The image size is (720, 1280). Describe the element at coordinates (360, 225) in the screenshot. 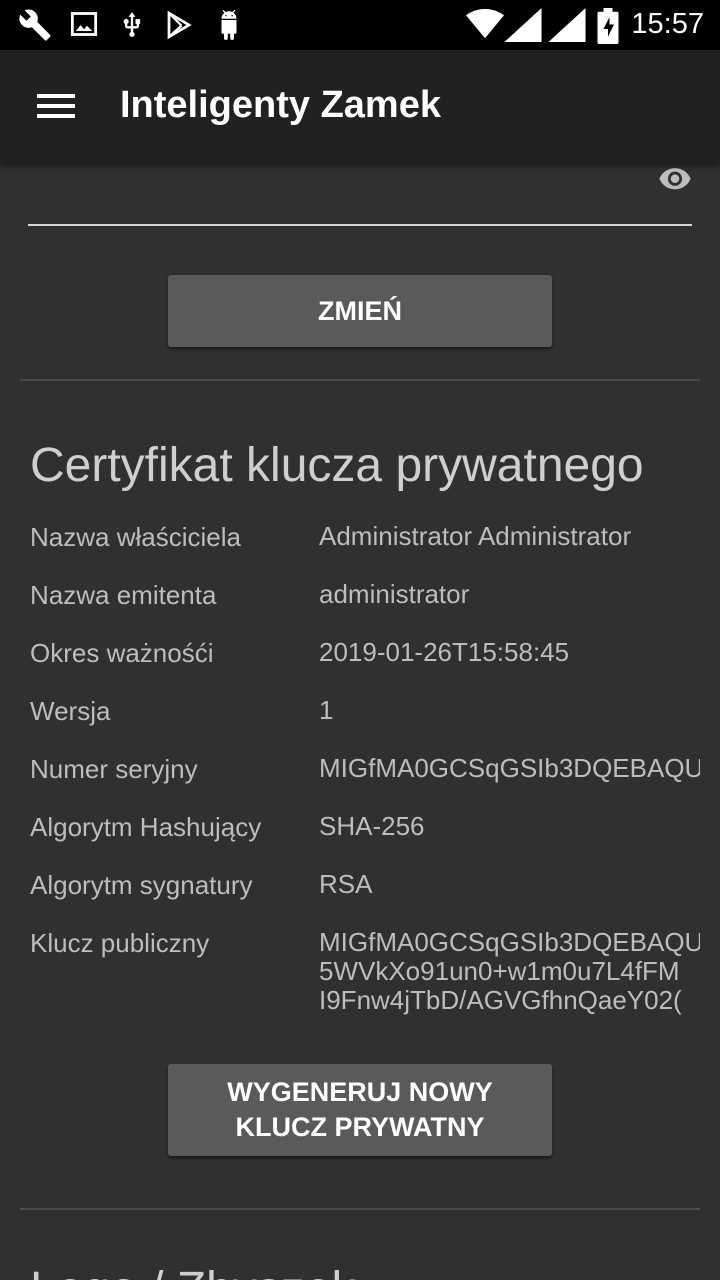

I see `password-field-underline` at that location.